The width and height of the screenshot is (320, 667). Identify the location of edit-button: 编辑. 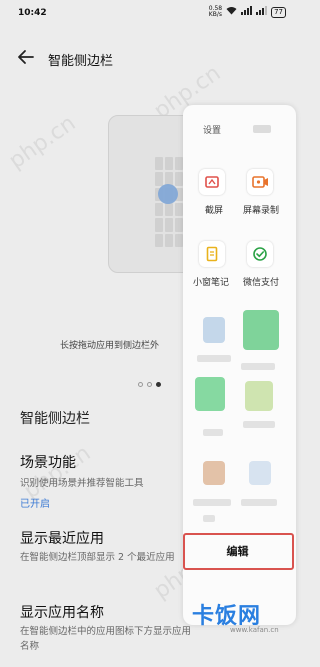
(237, 552).